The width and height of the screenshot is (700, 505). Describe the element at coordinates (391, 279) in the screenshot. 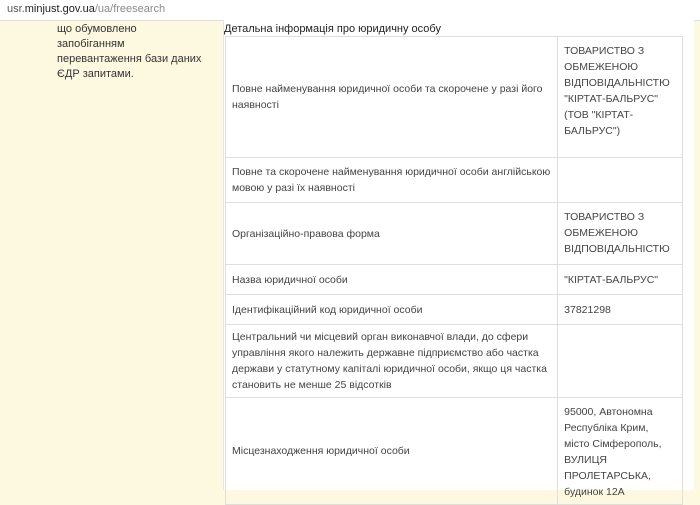

I see `row-label: Назва юридичної особи` at that location.